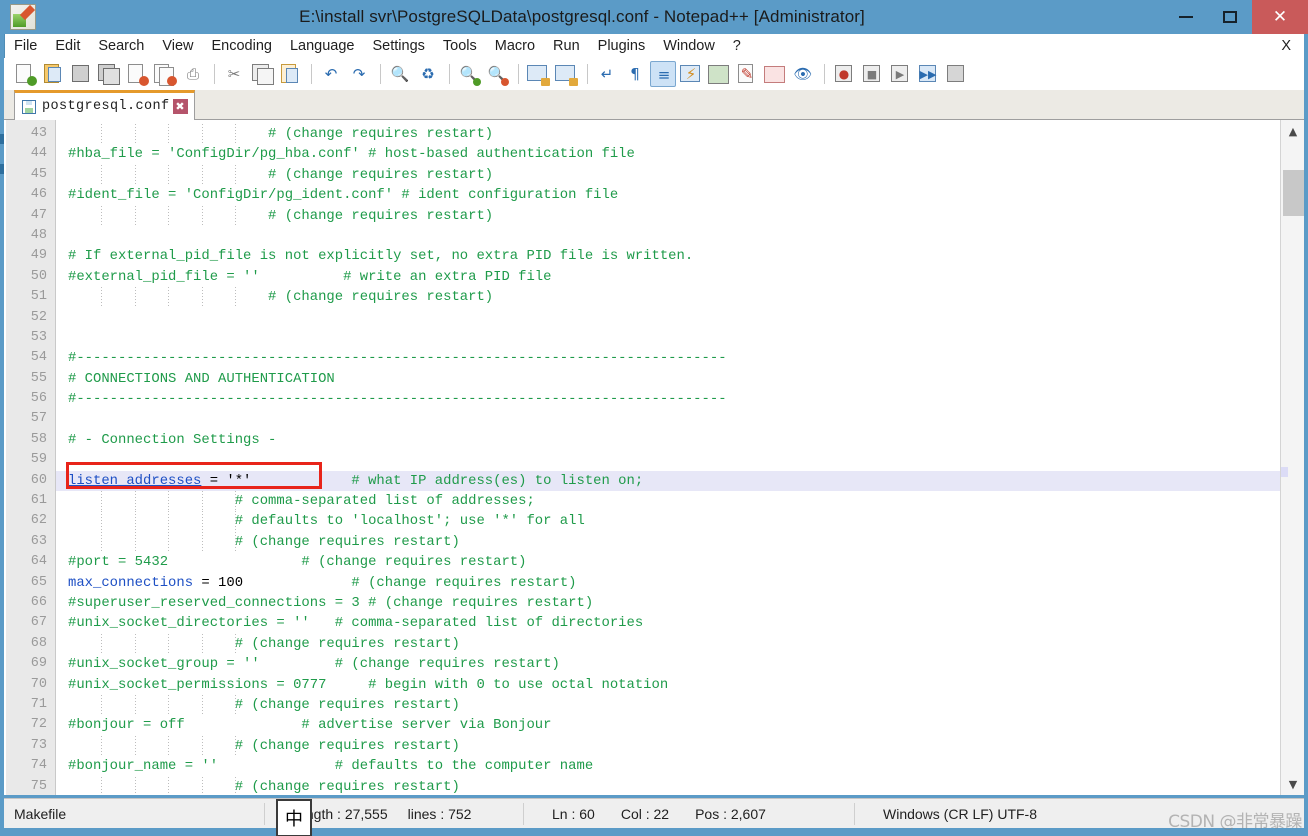 The width and height of the screenshot is (1308, 836). I want to click on user-defined-language-icon: ⚡, so click(691, 74).